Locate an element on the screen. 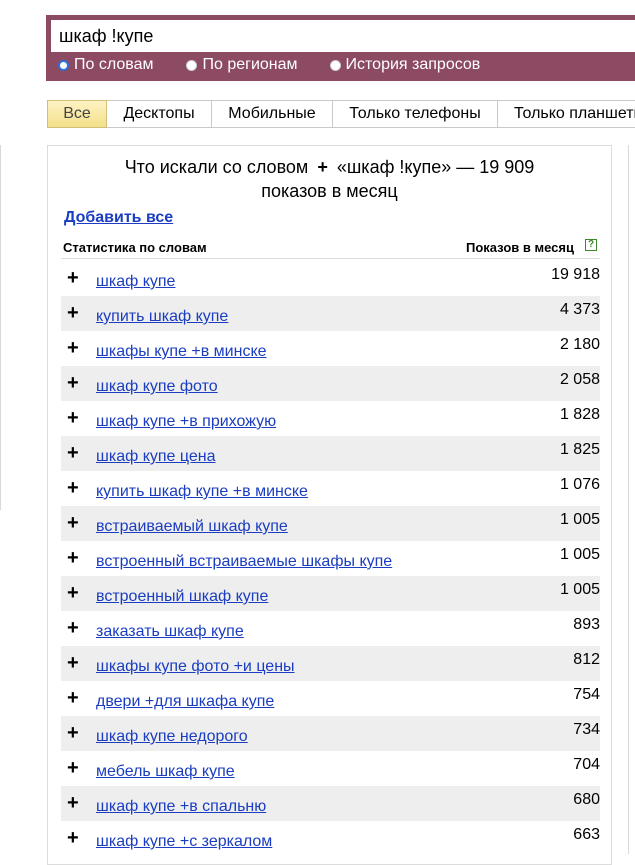 This screenshot has height=865, width=635. phrase-link: заказать шкаф купе is located at coordinates (170, 631).